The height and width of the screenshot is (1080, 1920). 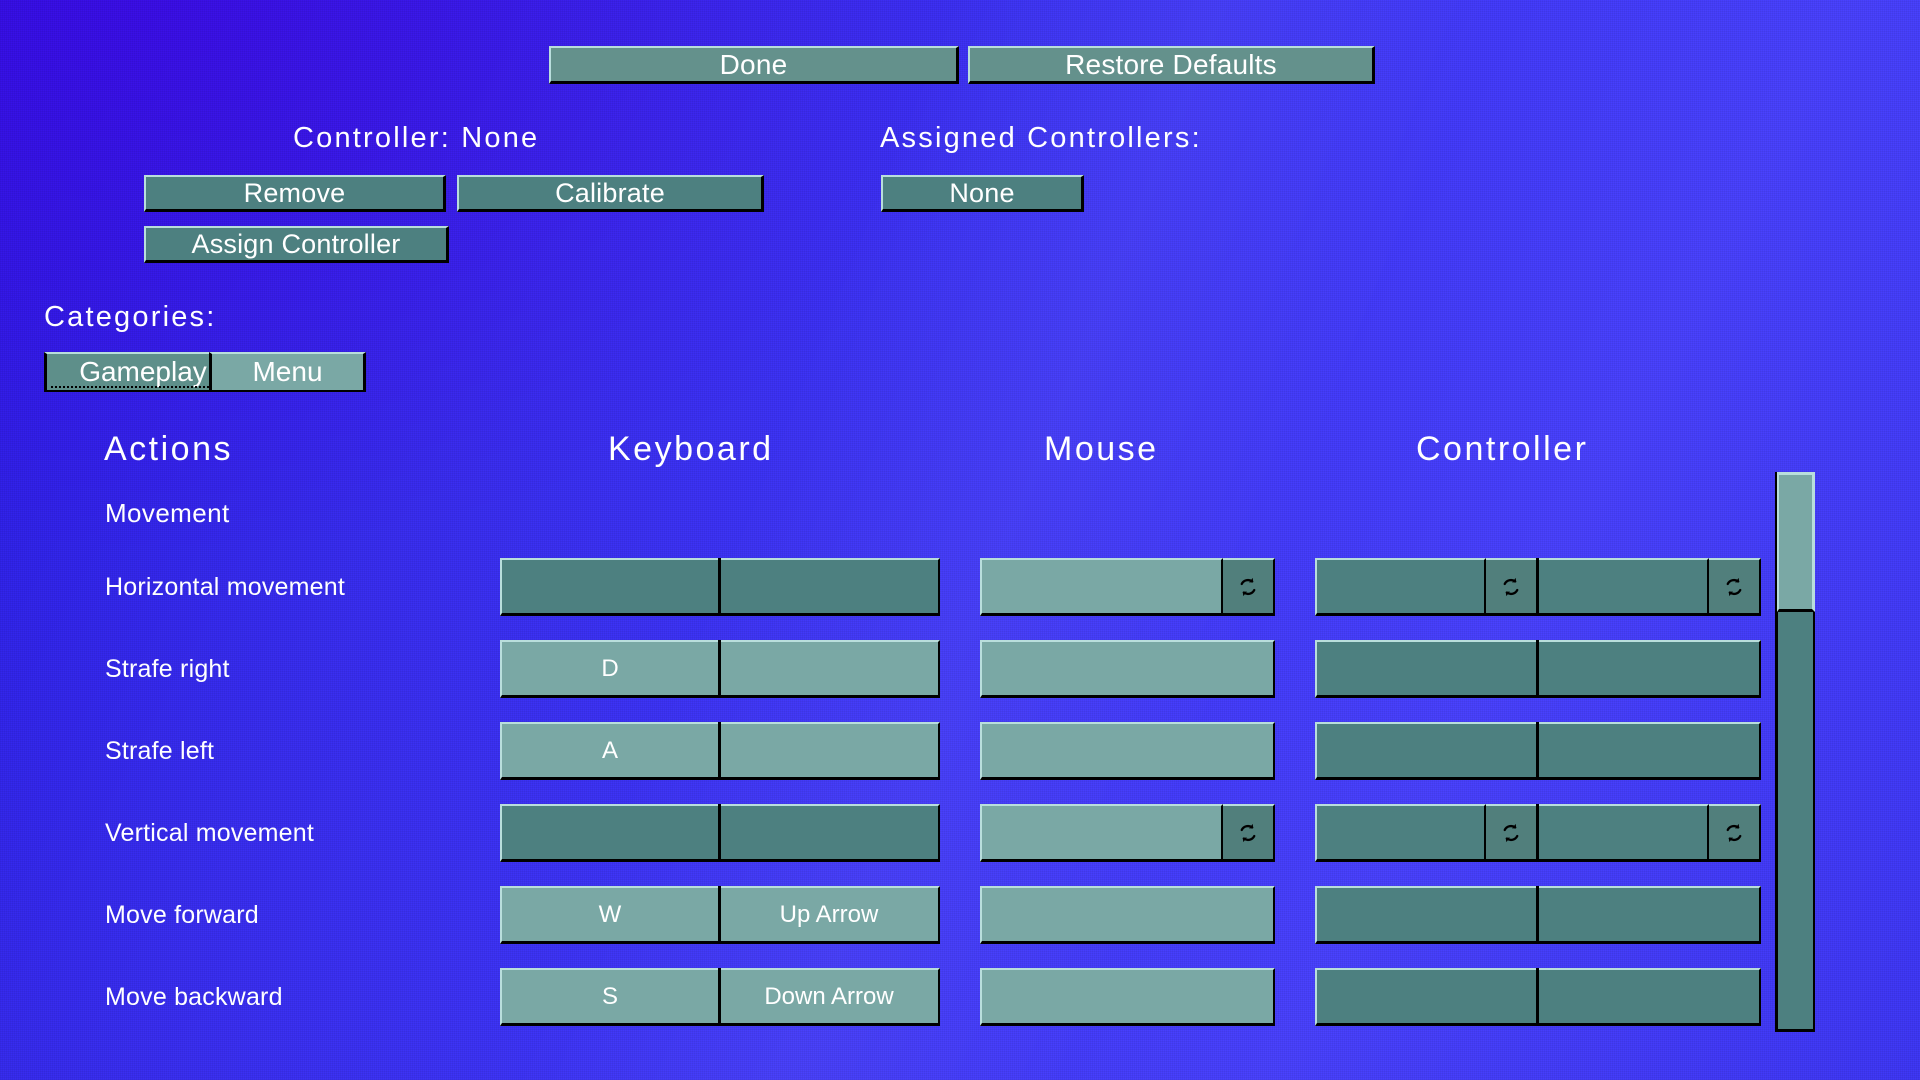 I want to click on keyboard-binding-slot: W, so click(x=610, y=915).